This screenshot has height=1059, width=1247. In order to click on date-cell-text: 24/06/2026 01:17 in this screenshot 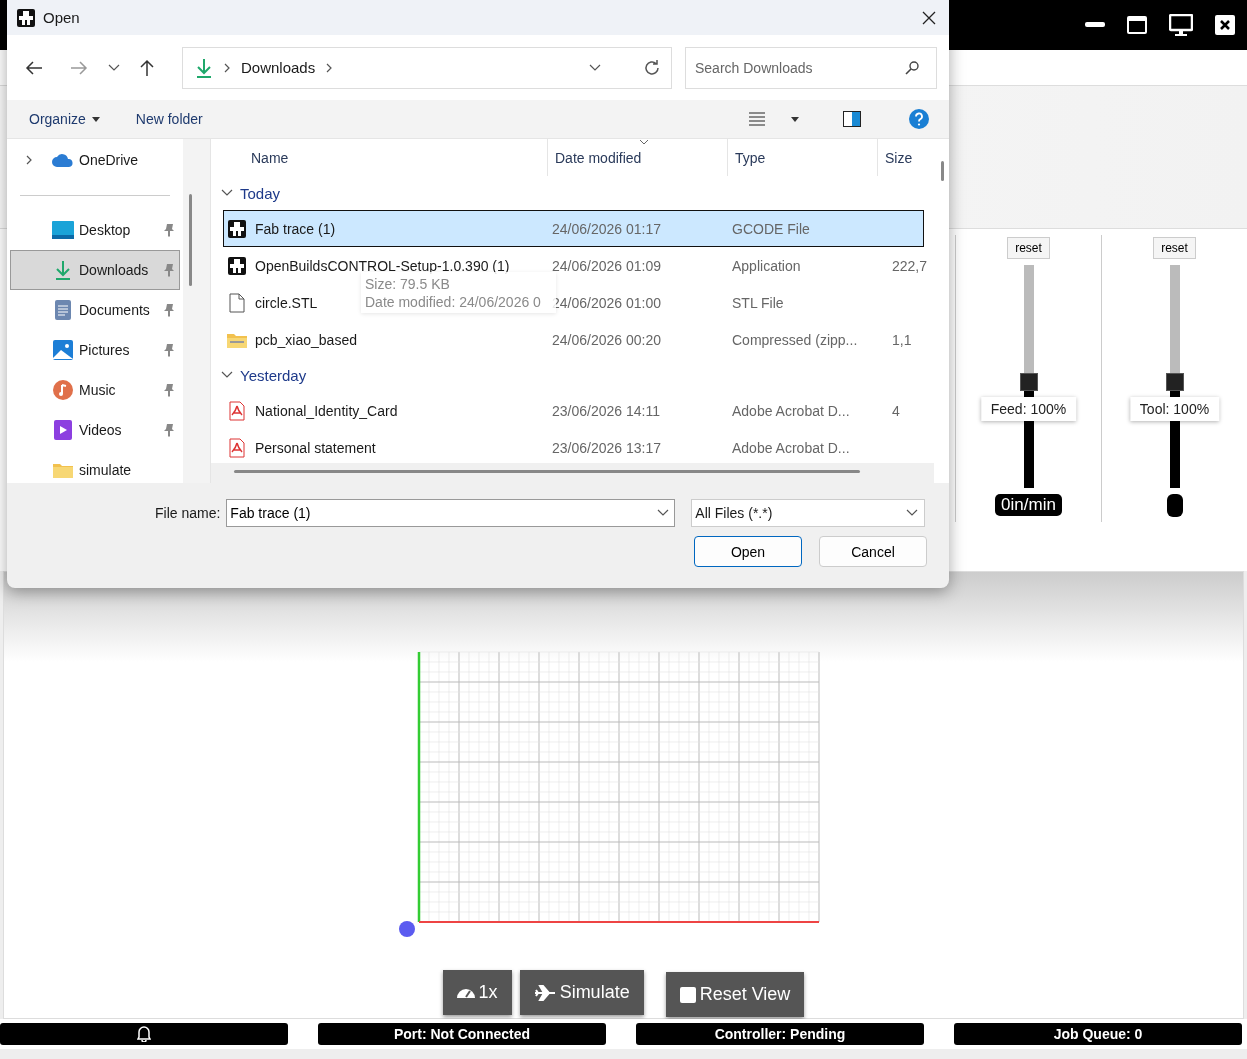, I will do `click(606, 229)`.